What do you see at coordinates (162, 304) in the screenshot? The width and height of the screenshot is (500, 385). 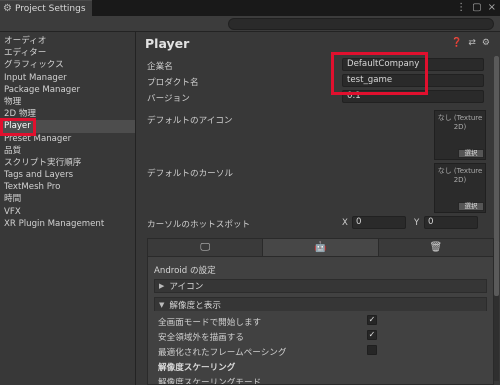 I see `foldout-down-icon: ▼` at bounding box center [162, 304].